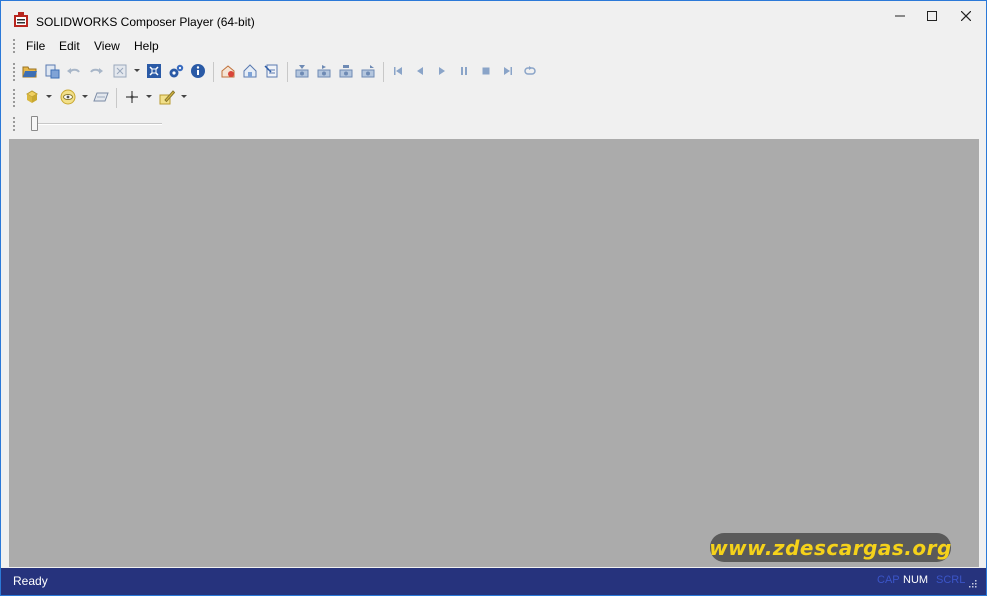 This screenshot has height=596, width=987. Describe the element at coordinates (68, 97) in the screenshot. I see `visibility-icon` at that location.